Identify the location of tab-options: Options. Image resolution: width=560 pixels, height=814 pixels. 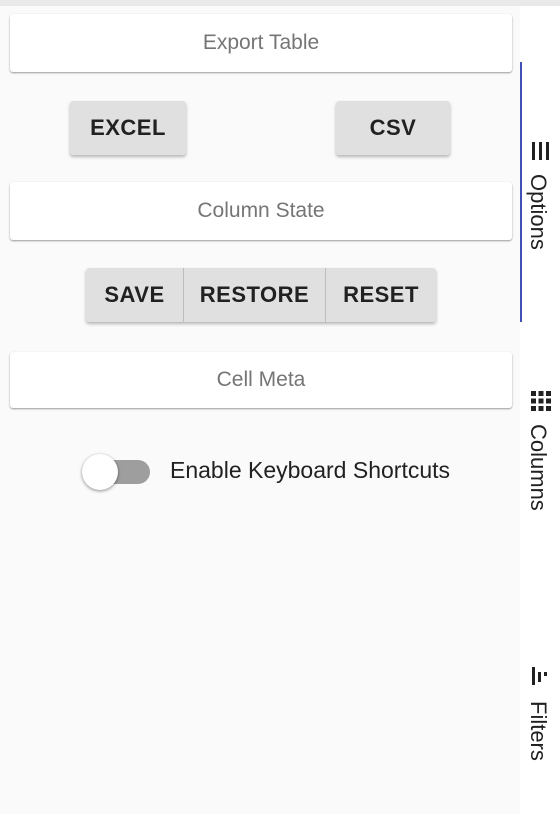
(540, 192).